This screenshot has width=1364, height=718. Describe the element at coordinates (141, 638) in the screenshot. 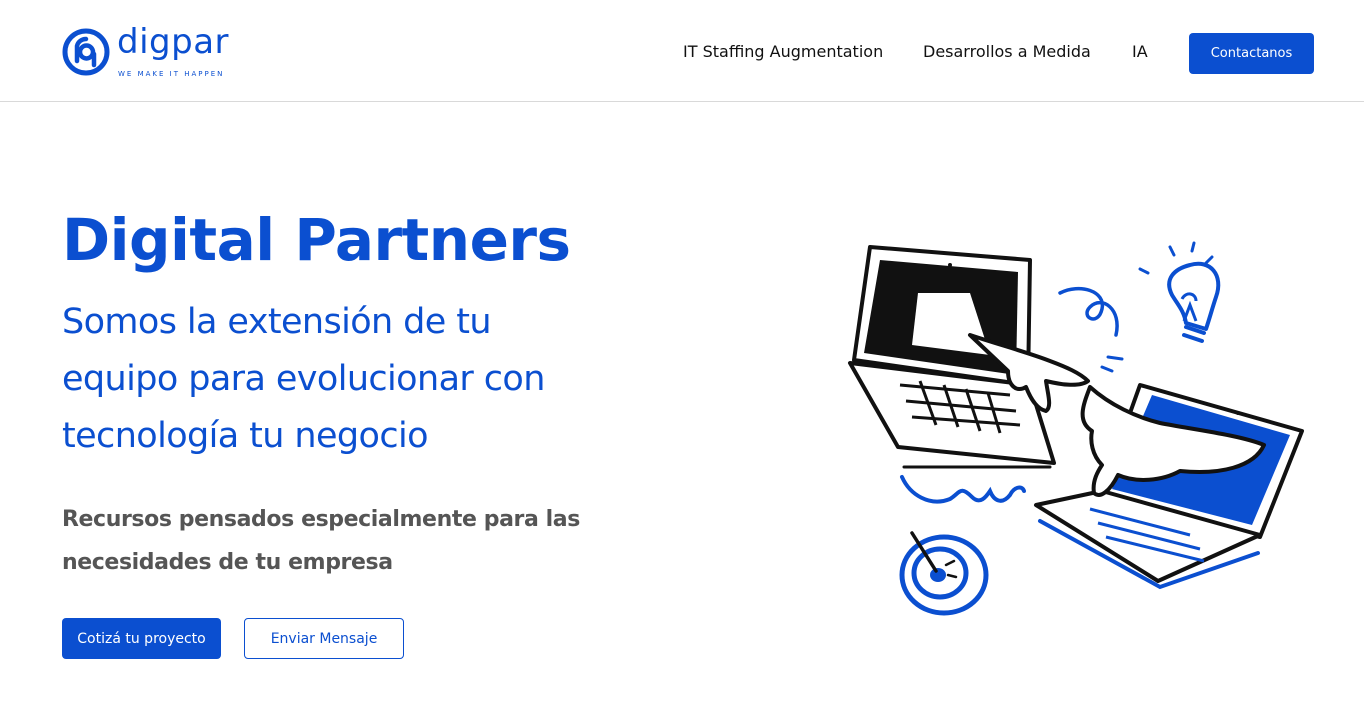

I see `quote-project-button: Cotizá tu proyecto` at that location.